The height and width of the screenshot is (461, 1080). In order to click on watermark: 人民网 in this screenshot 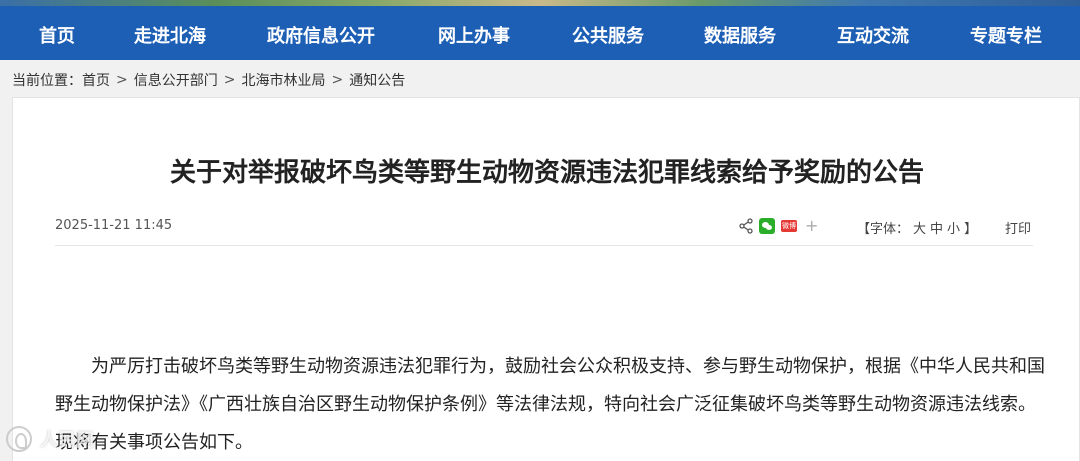, I will do `click(50, 439)`.